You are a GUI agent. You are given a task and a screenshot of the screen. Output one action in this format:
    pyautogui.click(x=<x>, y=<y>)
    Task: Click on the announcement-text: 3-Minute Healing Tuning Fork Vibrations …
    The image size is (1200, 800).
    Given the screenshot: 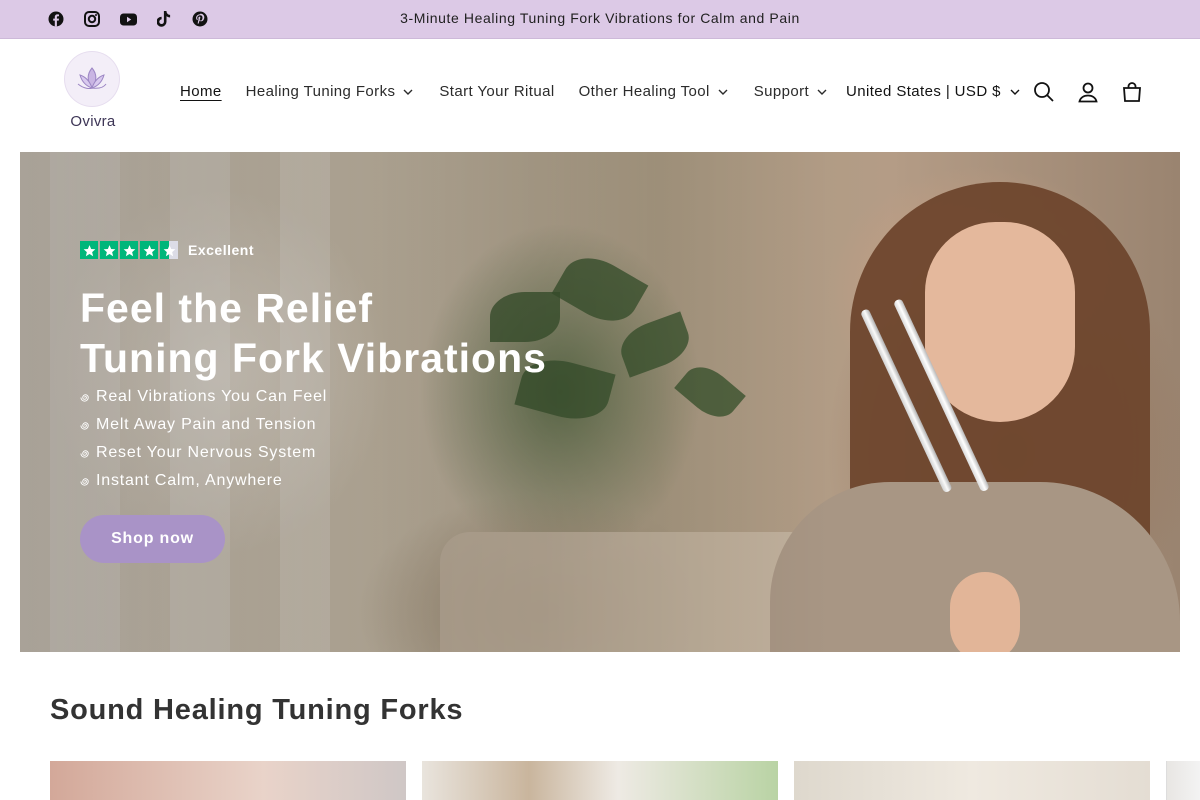 What is the action you would take?
    pyautogui.click(x=600, y=18)
    